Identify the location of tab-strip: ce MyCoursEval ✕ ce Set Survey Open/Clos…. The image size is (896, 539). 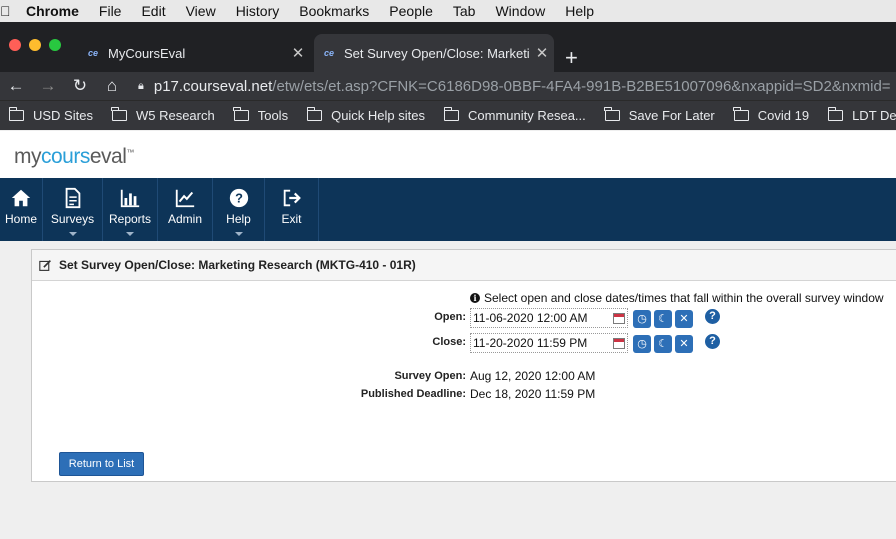
(448, 47).